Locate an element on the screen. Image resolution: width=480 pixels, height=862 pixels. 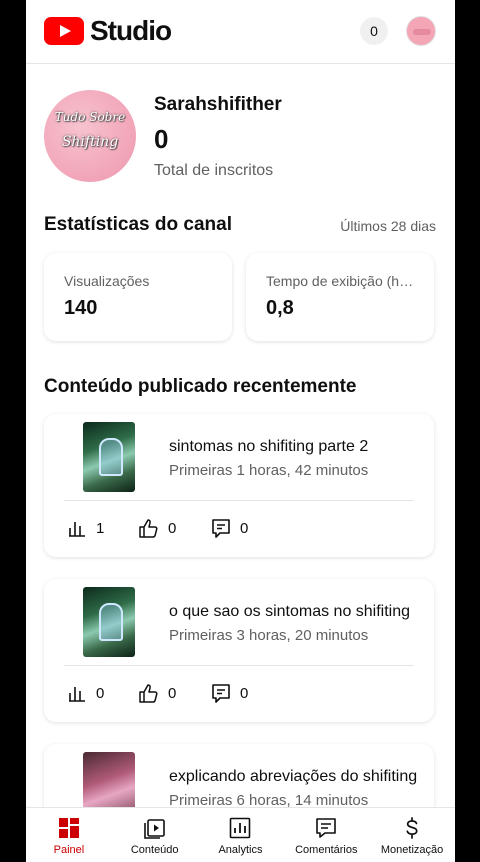
nav-comments: Comentários is located at coordinates (326, 835).